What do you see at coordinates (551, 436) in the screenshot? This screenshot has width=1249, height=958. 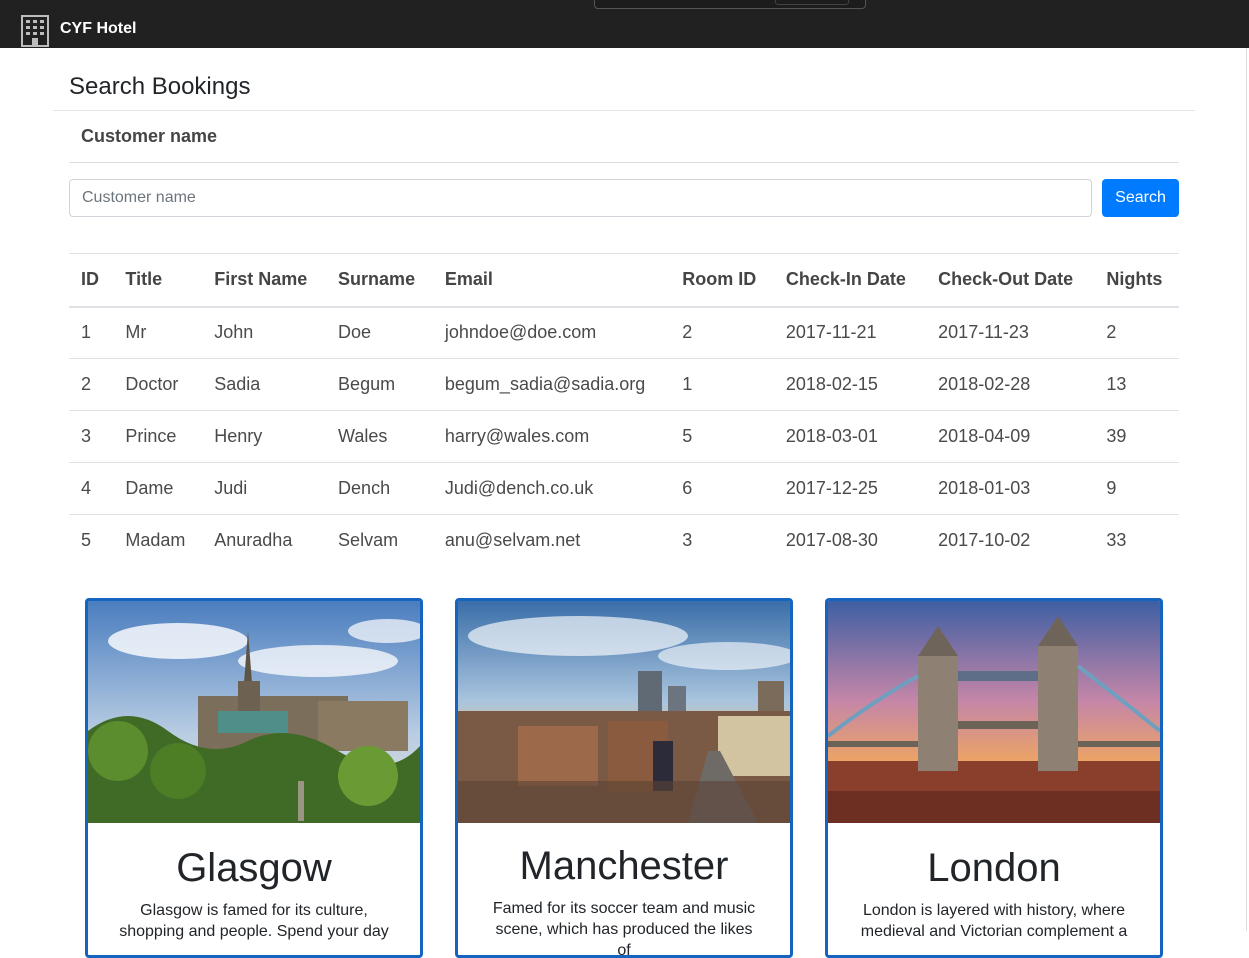 I see `cell-email: harry@wales.com` at bounding box center [551, 436].